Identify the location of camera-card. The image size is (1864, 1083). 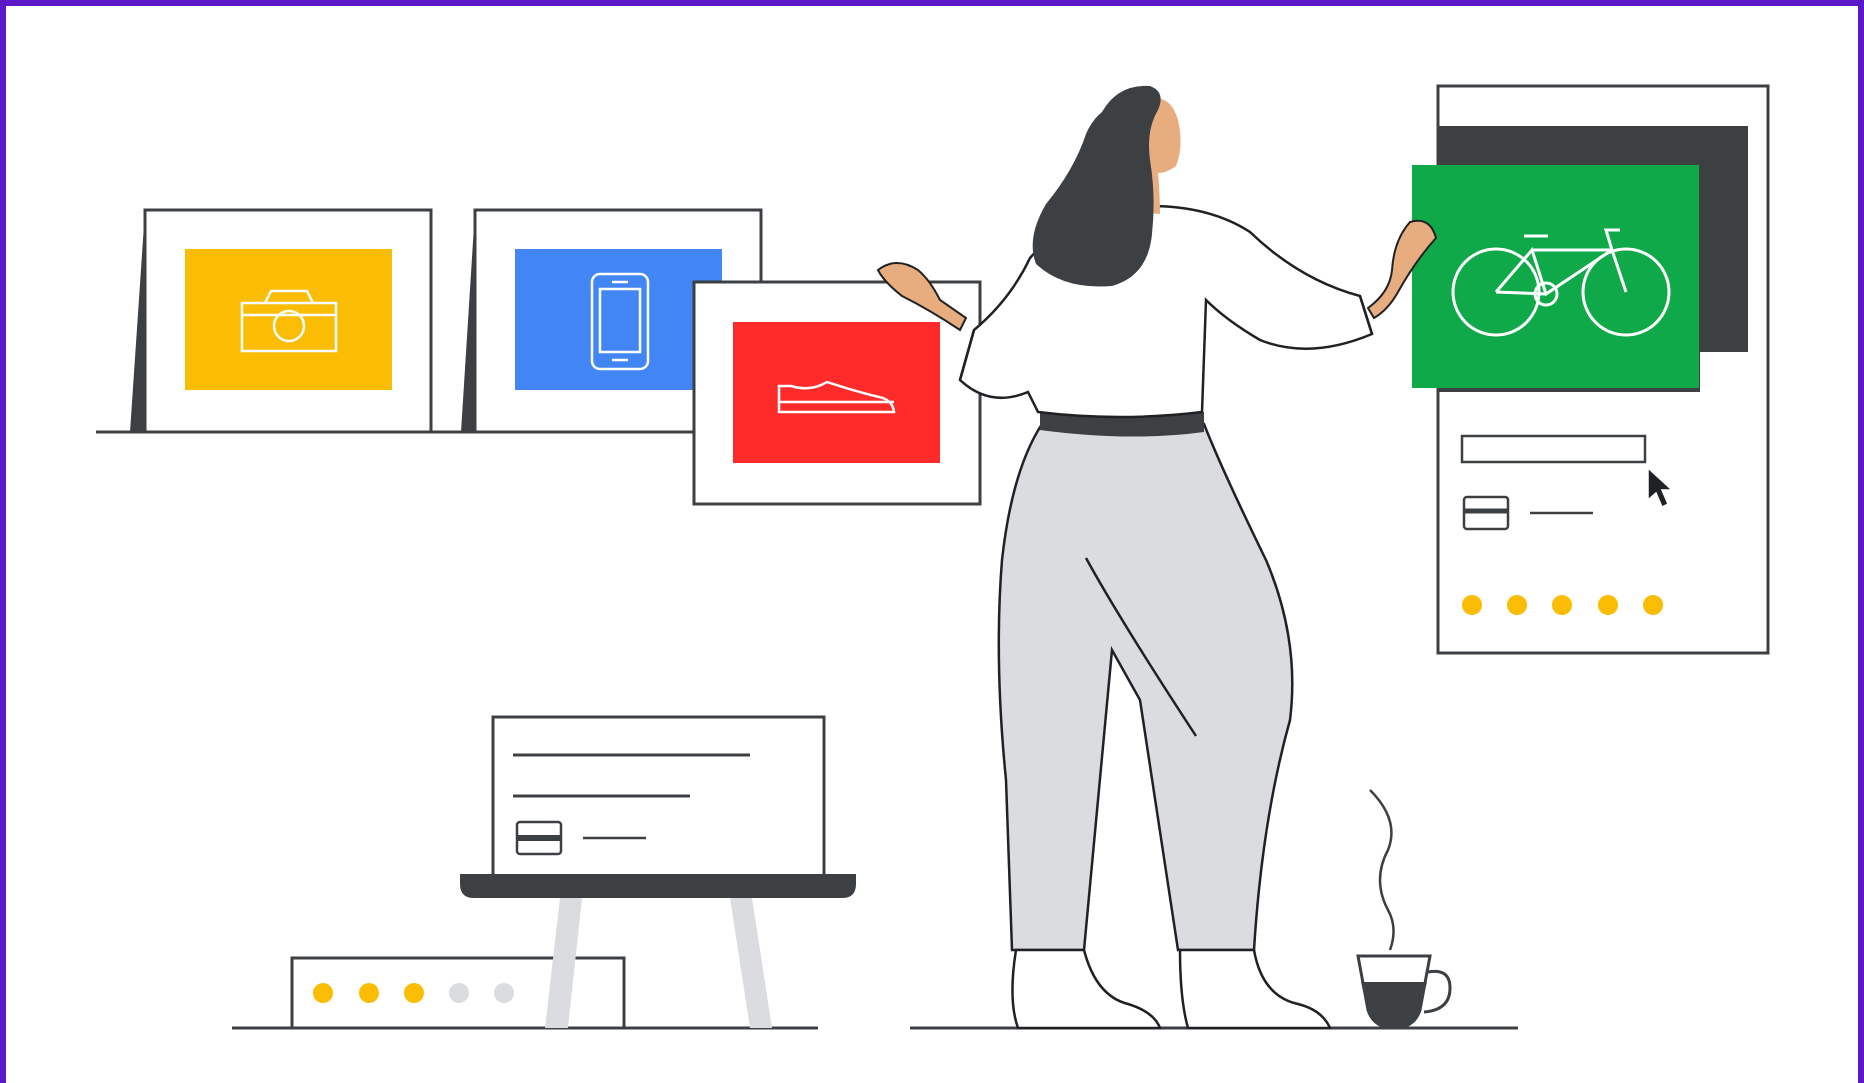
(281, 321).